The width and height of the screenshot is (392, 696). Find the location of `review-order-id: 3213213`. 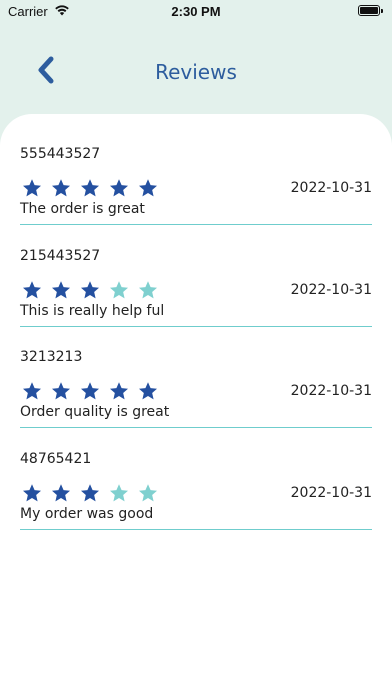

review-order-id: 3213213 is located at coordinates (51, 357).